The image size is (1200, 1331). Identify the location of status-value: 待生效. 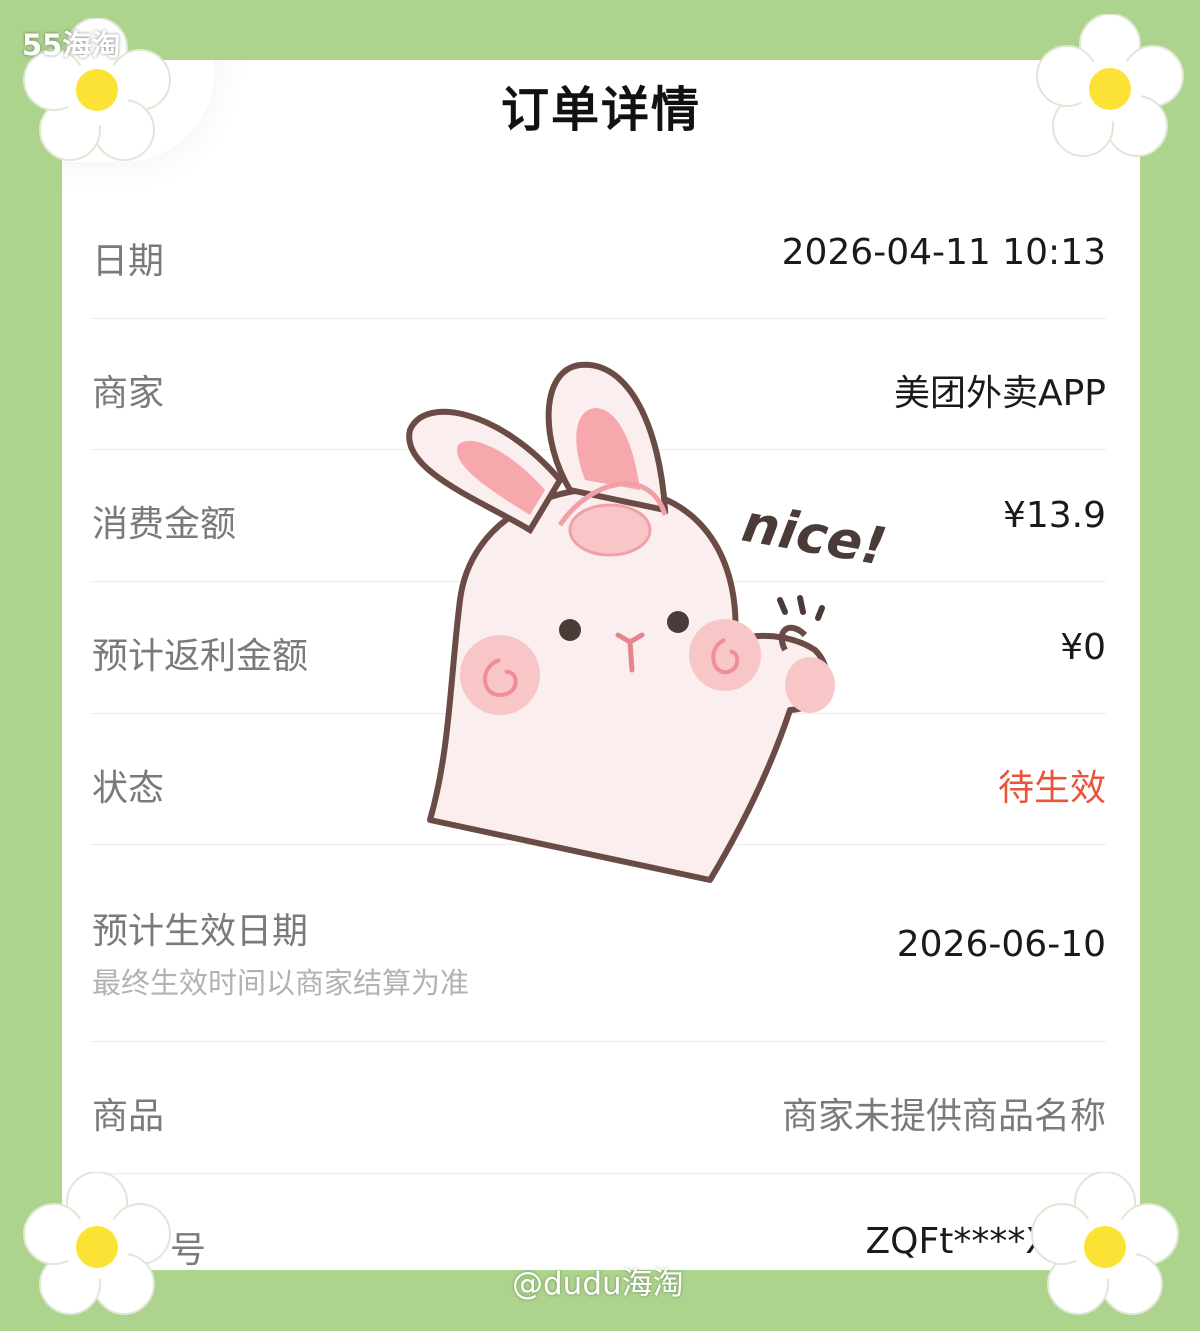
(1051, 788).